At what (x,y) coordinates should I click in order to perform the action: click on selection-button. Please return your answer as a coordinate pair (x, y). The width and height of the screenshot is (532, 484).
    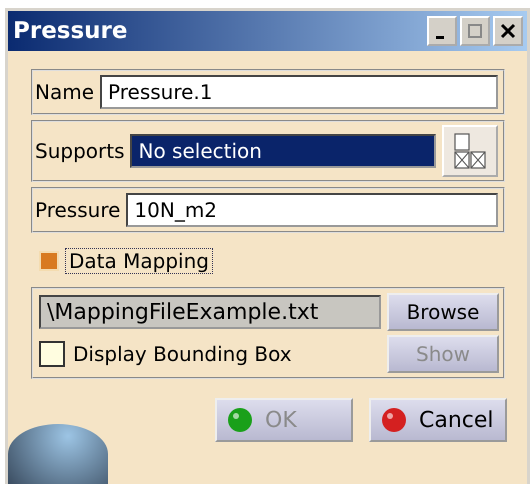
    Looking at the image, I should click on (470, 151).